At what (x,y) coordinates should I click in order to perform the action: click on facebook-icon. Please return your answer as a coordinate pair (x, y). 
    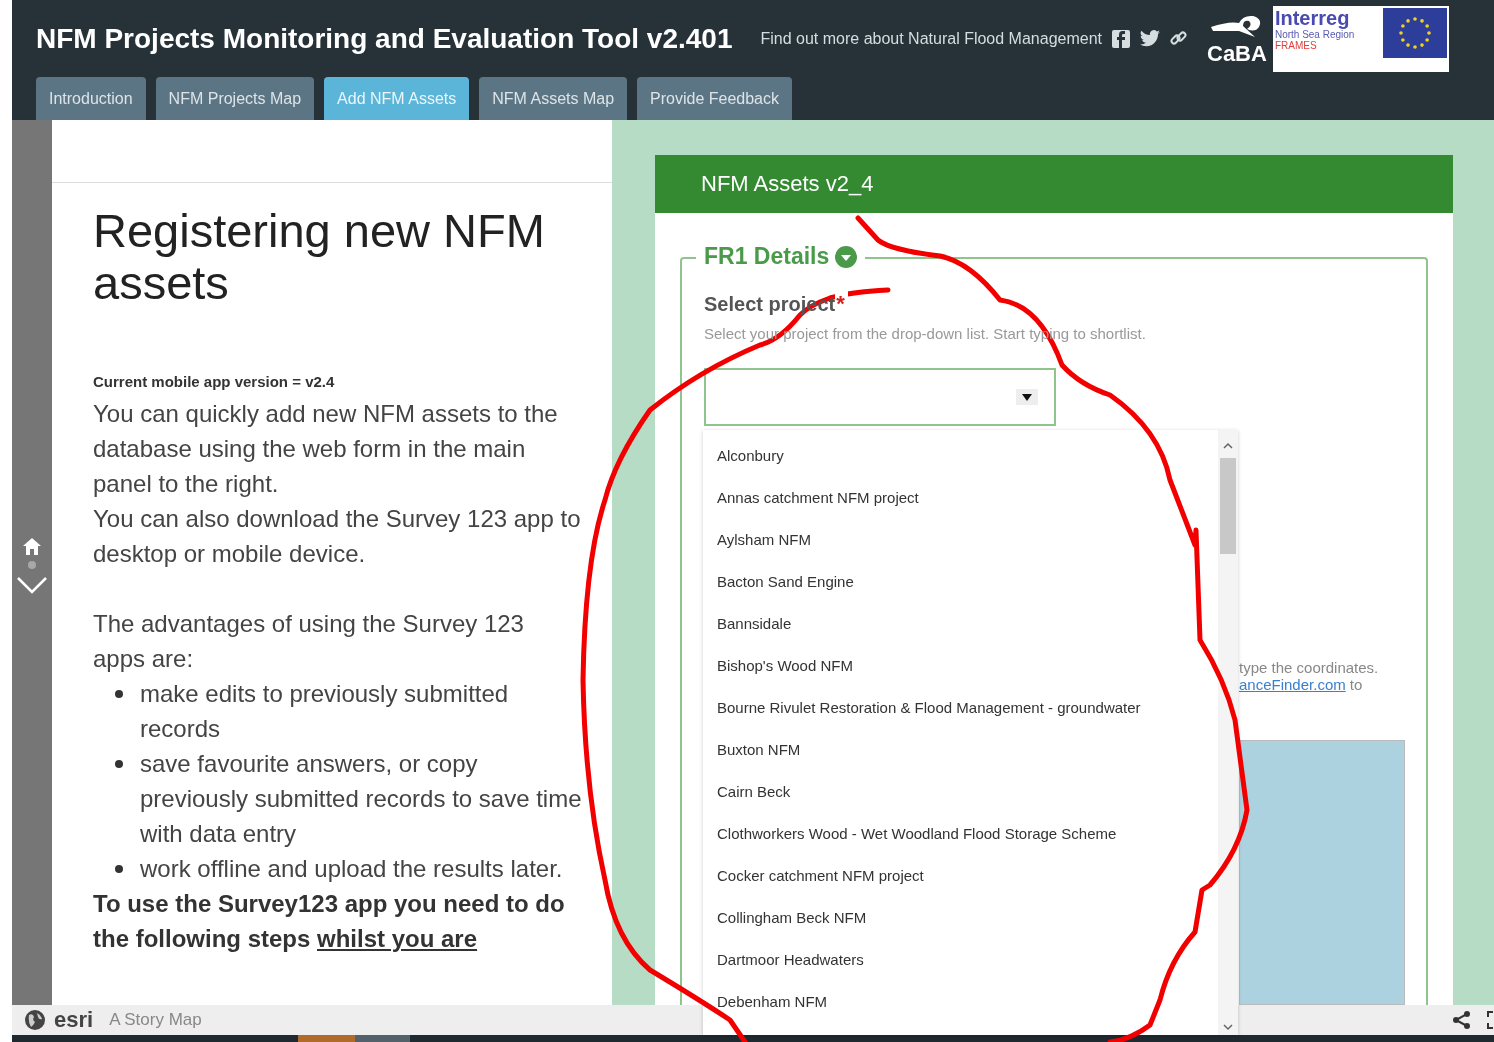
    Looking at the image, I should click on (1121, 38).